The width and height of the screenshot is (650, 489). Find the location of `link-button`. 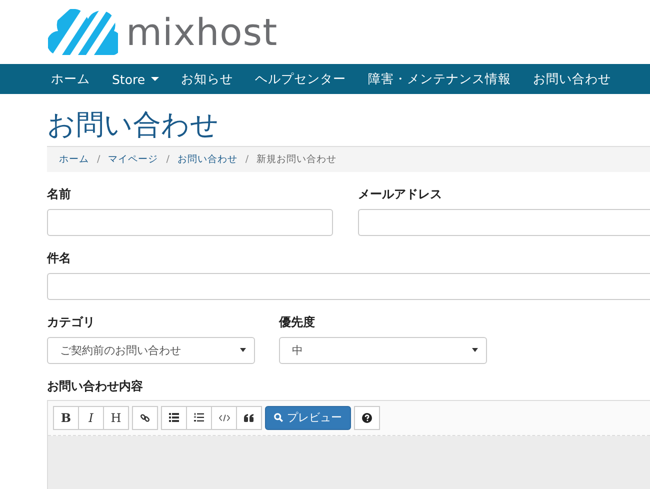

link-button is located at coordinates (145, 418).